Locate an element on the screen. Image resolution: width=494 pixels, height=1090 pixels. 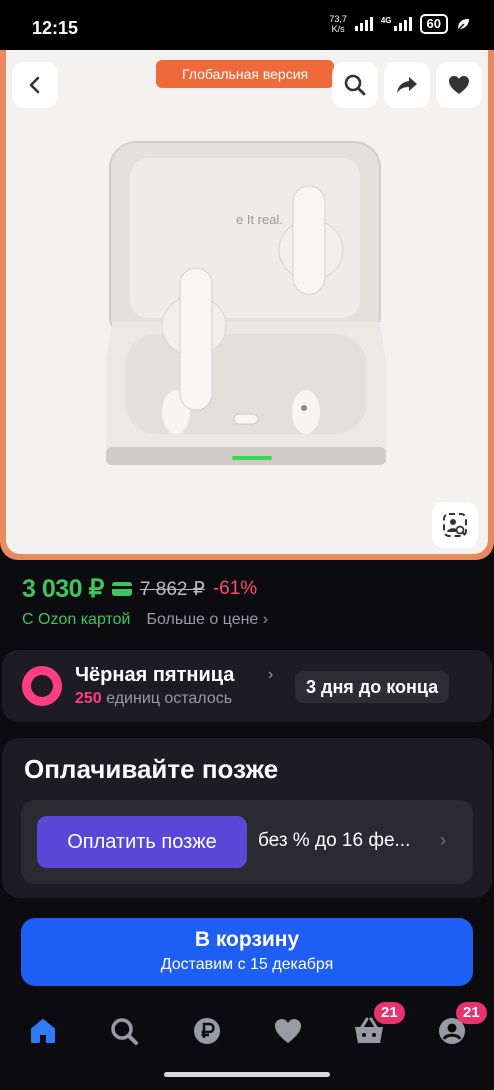
nav-search is located at coordinates (124, 1031).